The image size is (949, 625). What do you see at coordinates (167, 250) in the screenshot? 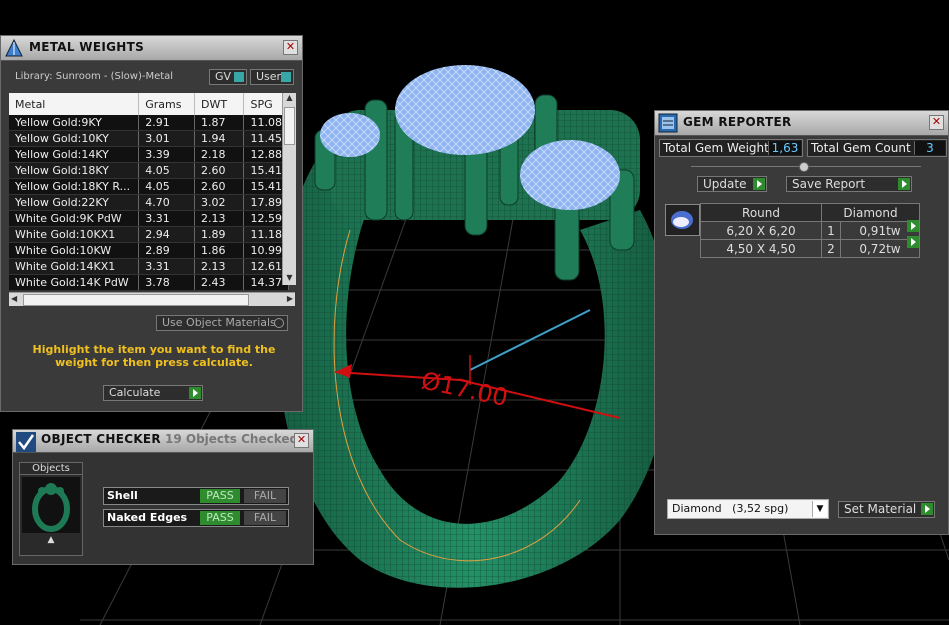
I see `table-cell: 2.89` at bounding box center [167, 250].